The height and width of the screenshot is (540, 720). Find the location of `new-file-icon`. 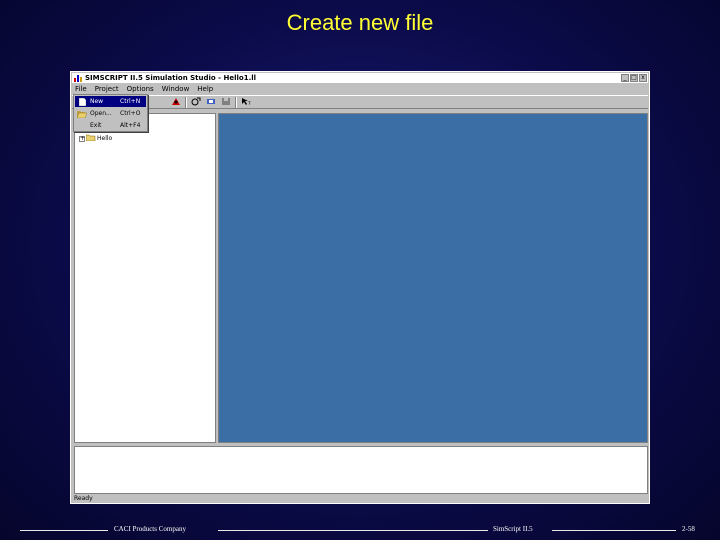

new-file-icon is located at coordinates (82, 101).